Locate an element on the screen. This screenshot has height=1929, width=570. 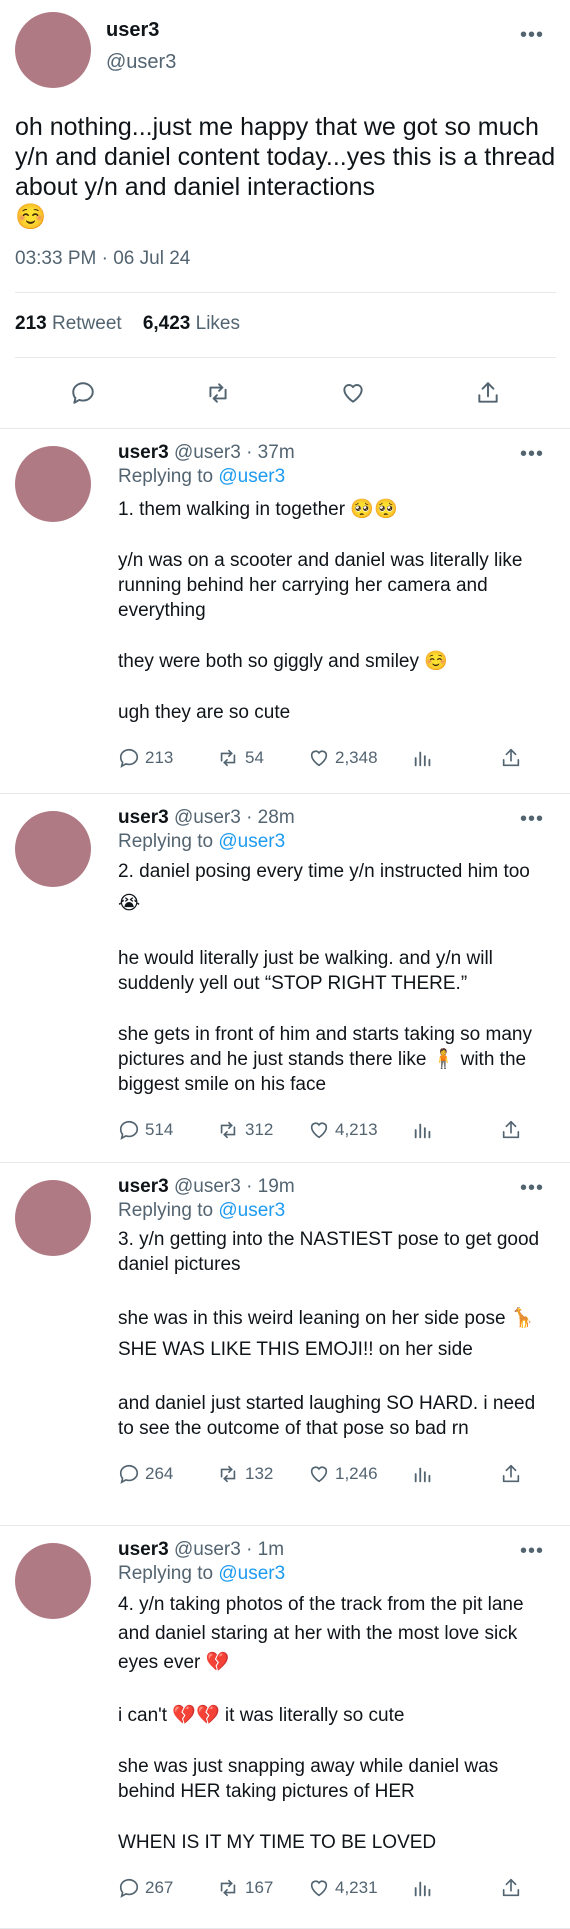
like-count-group: 4,231 is located at coordinates (360, 1888).